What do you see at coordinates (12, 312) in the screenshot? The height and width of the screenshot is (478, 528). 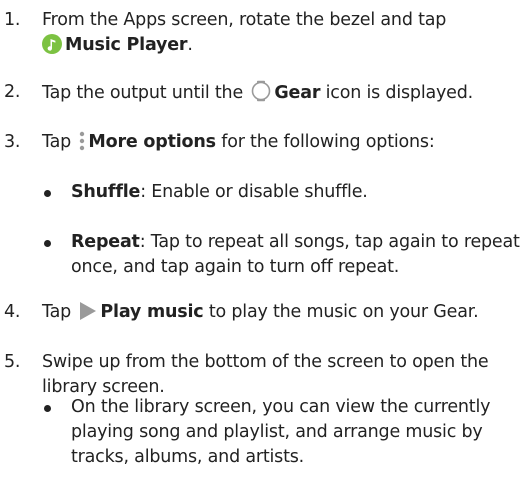 I see `step-number: 4.` at bounding box center [12, 312].